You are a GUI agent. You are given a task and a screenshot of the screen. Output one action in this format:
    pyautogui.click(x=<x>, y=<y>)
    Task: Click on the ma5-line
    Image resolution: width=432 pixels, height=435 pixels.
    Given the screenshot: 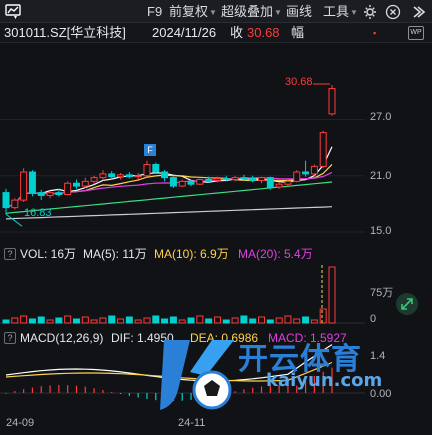 What is the action you would take?
    pyautogui.click(x=169, y=177)
    